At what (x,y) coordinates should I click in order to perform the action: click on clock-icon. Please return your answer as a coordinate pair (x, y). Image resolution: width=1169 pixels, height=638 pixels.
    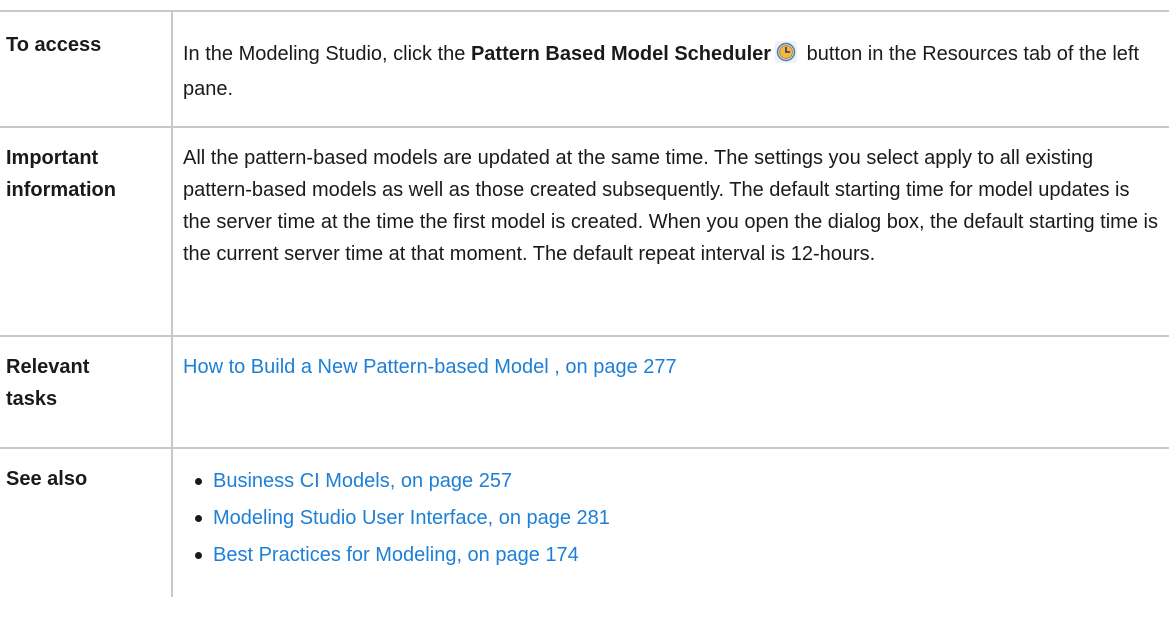
    Looking at the image, I should click on (786, 57).